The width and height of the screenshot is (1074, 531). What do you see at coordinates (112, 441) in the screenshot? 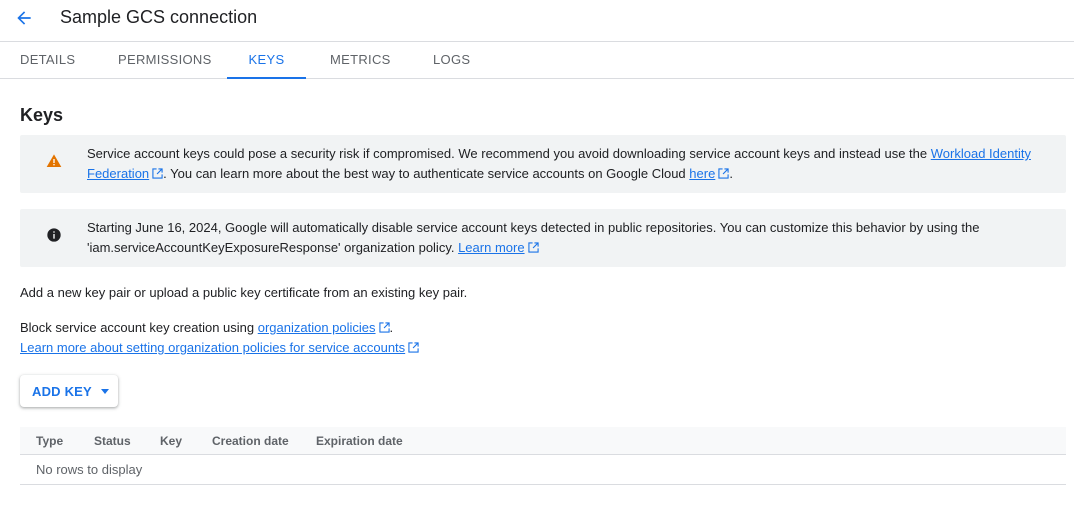
I see `column-header-status: Status` at bounding box center [112, 441].